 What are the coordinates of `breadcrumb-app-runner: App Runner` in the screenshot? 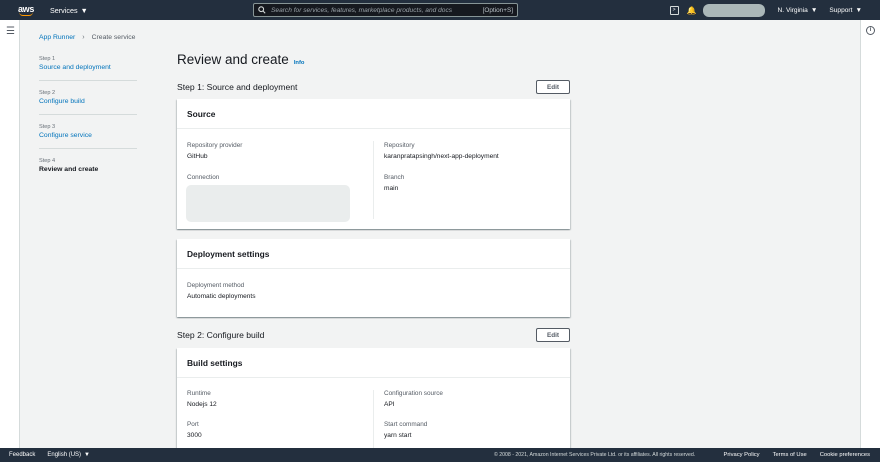 It's located at (57, 37).